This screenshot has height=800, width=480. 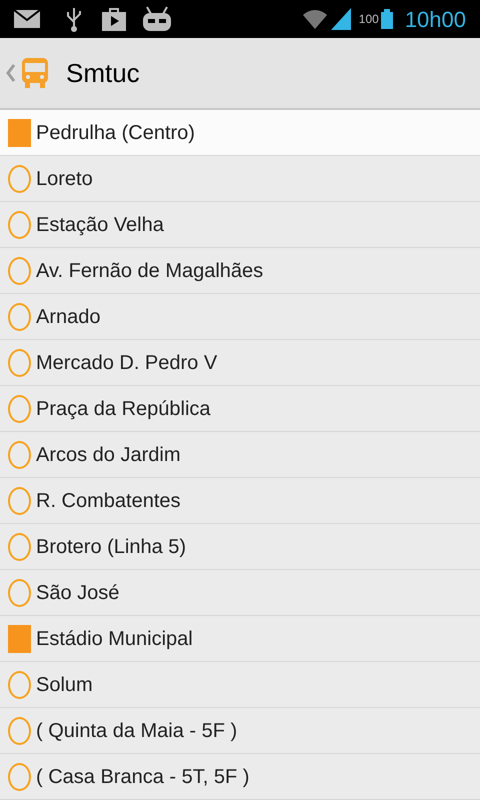 I want to click on stop-name: Pedrulha (Centro), so click(x=115, y=133).